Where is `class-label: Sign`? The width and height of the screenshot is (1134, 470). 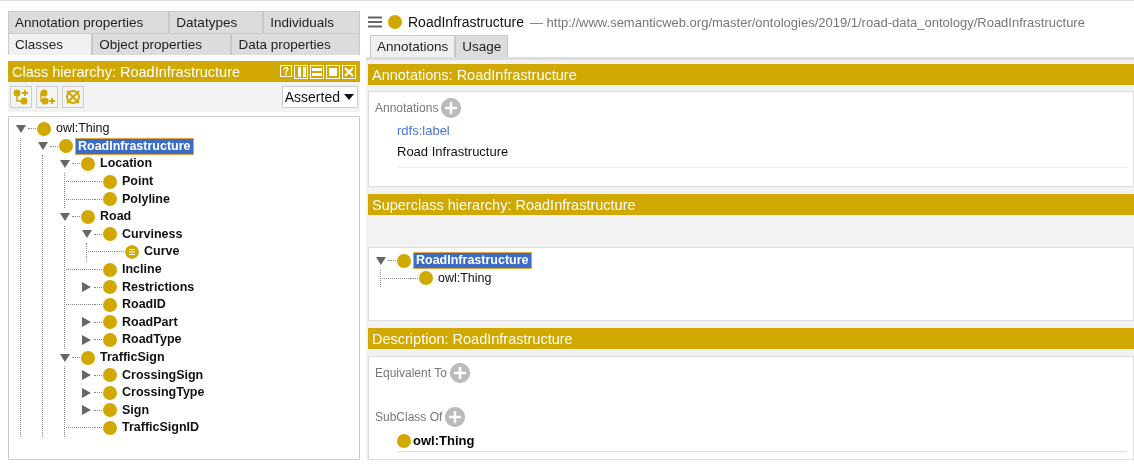 class-label: Sign is located at coordinates (136, 410).